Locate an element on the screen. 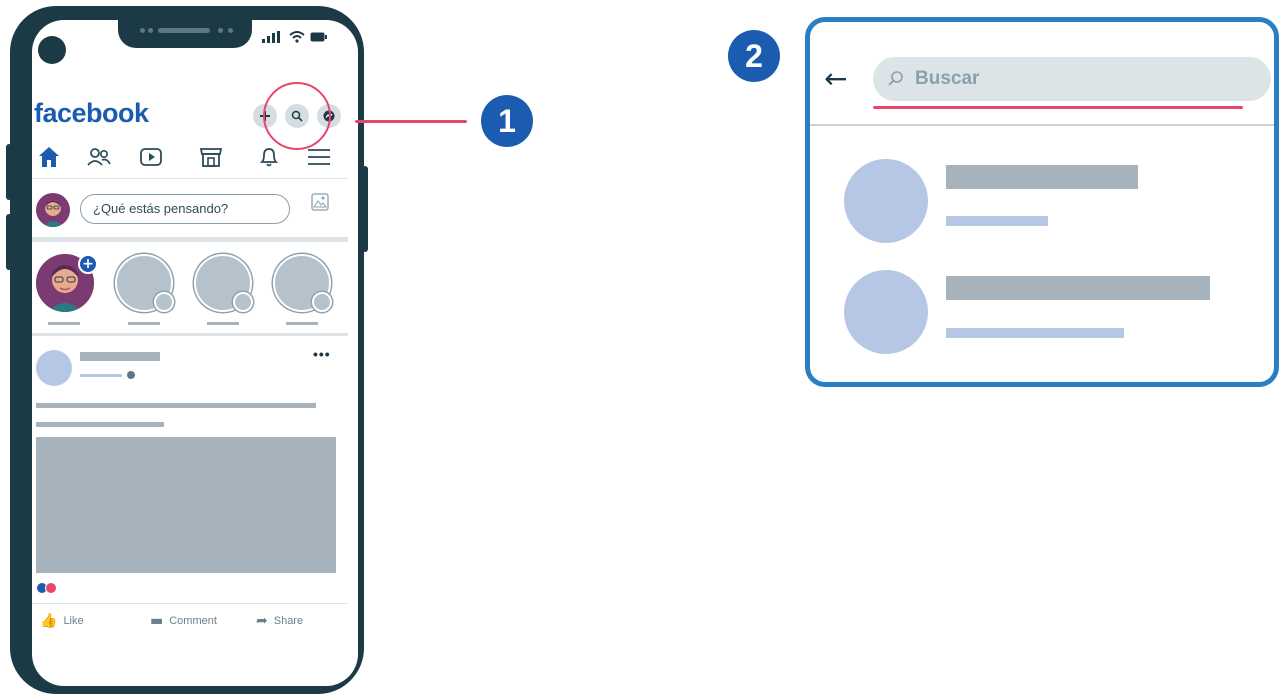 Image resolution: width=1283 pixels, height=698 pixels. menu-icon is located at coordinates (319, 157).